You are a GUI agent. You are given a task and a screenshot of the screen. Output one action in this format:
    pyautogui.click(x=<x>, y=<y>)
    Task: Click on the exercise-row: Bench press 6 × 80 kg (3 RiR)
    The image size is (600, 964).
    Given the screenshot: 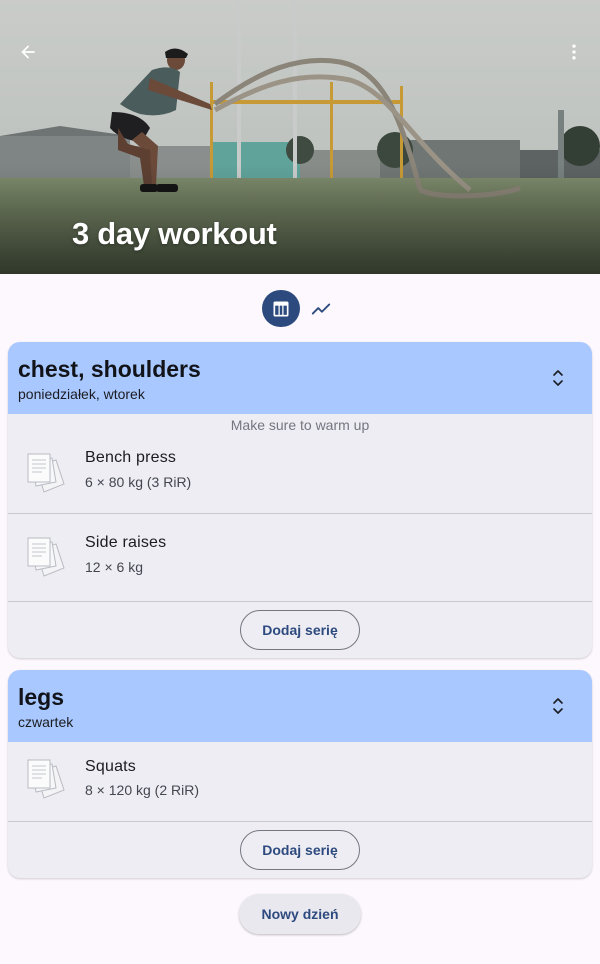 What is the action you would take?
    pyautogui.click(x=300, y=474)
    